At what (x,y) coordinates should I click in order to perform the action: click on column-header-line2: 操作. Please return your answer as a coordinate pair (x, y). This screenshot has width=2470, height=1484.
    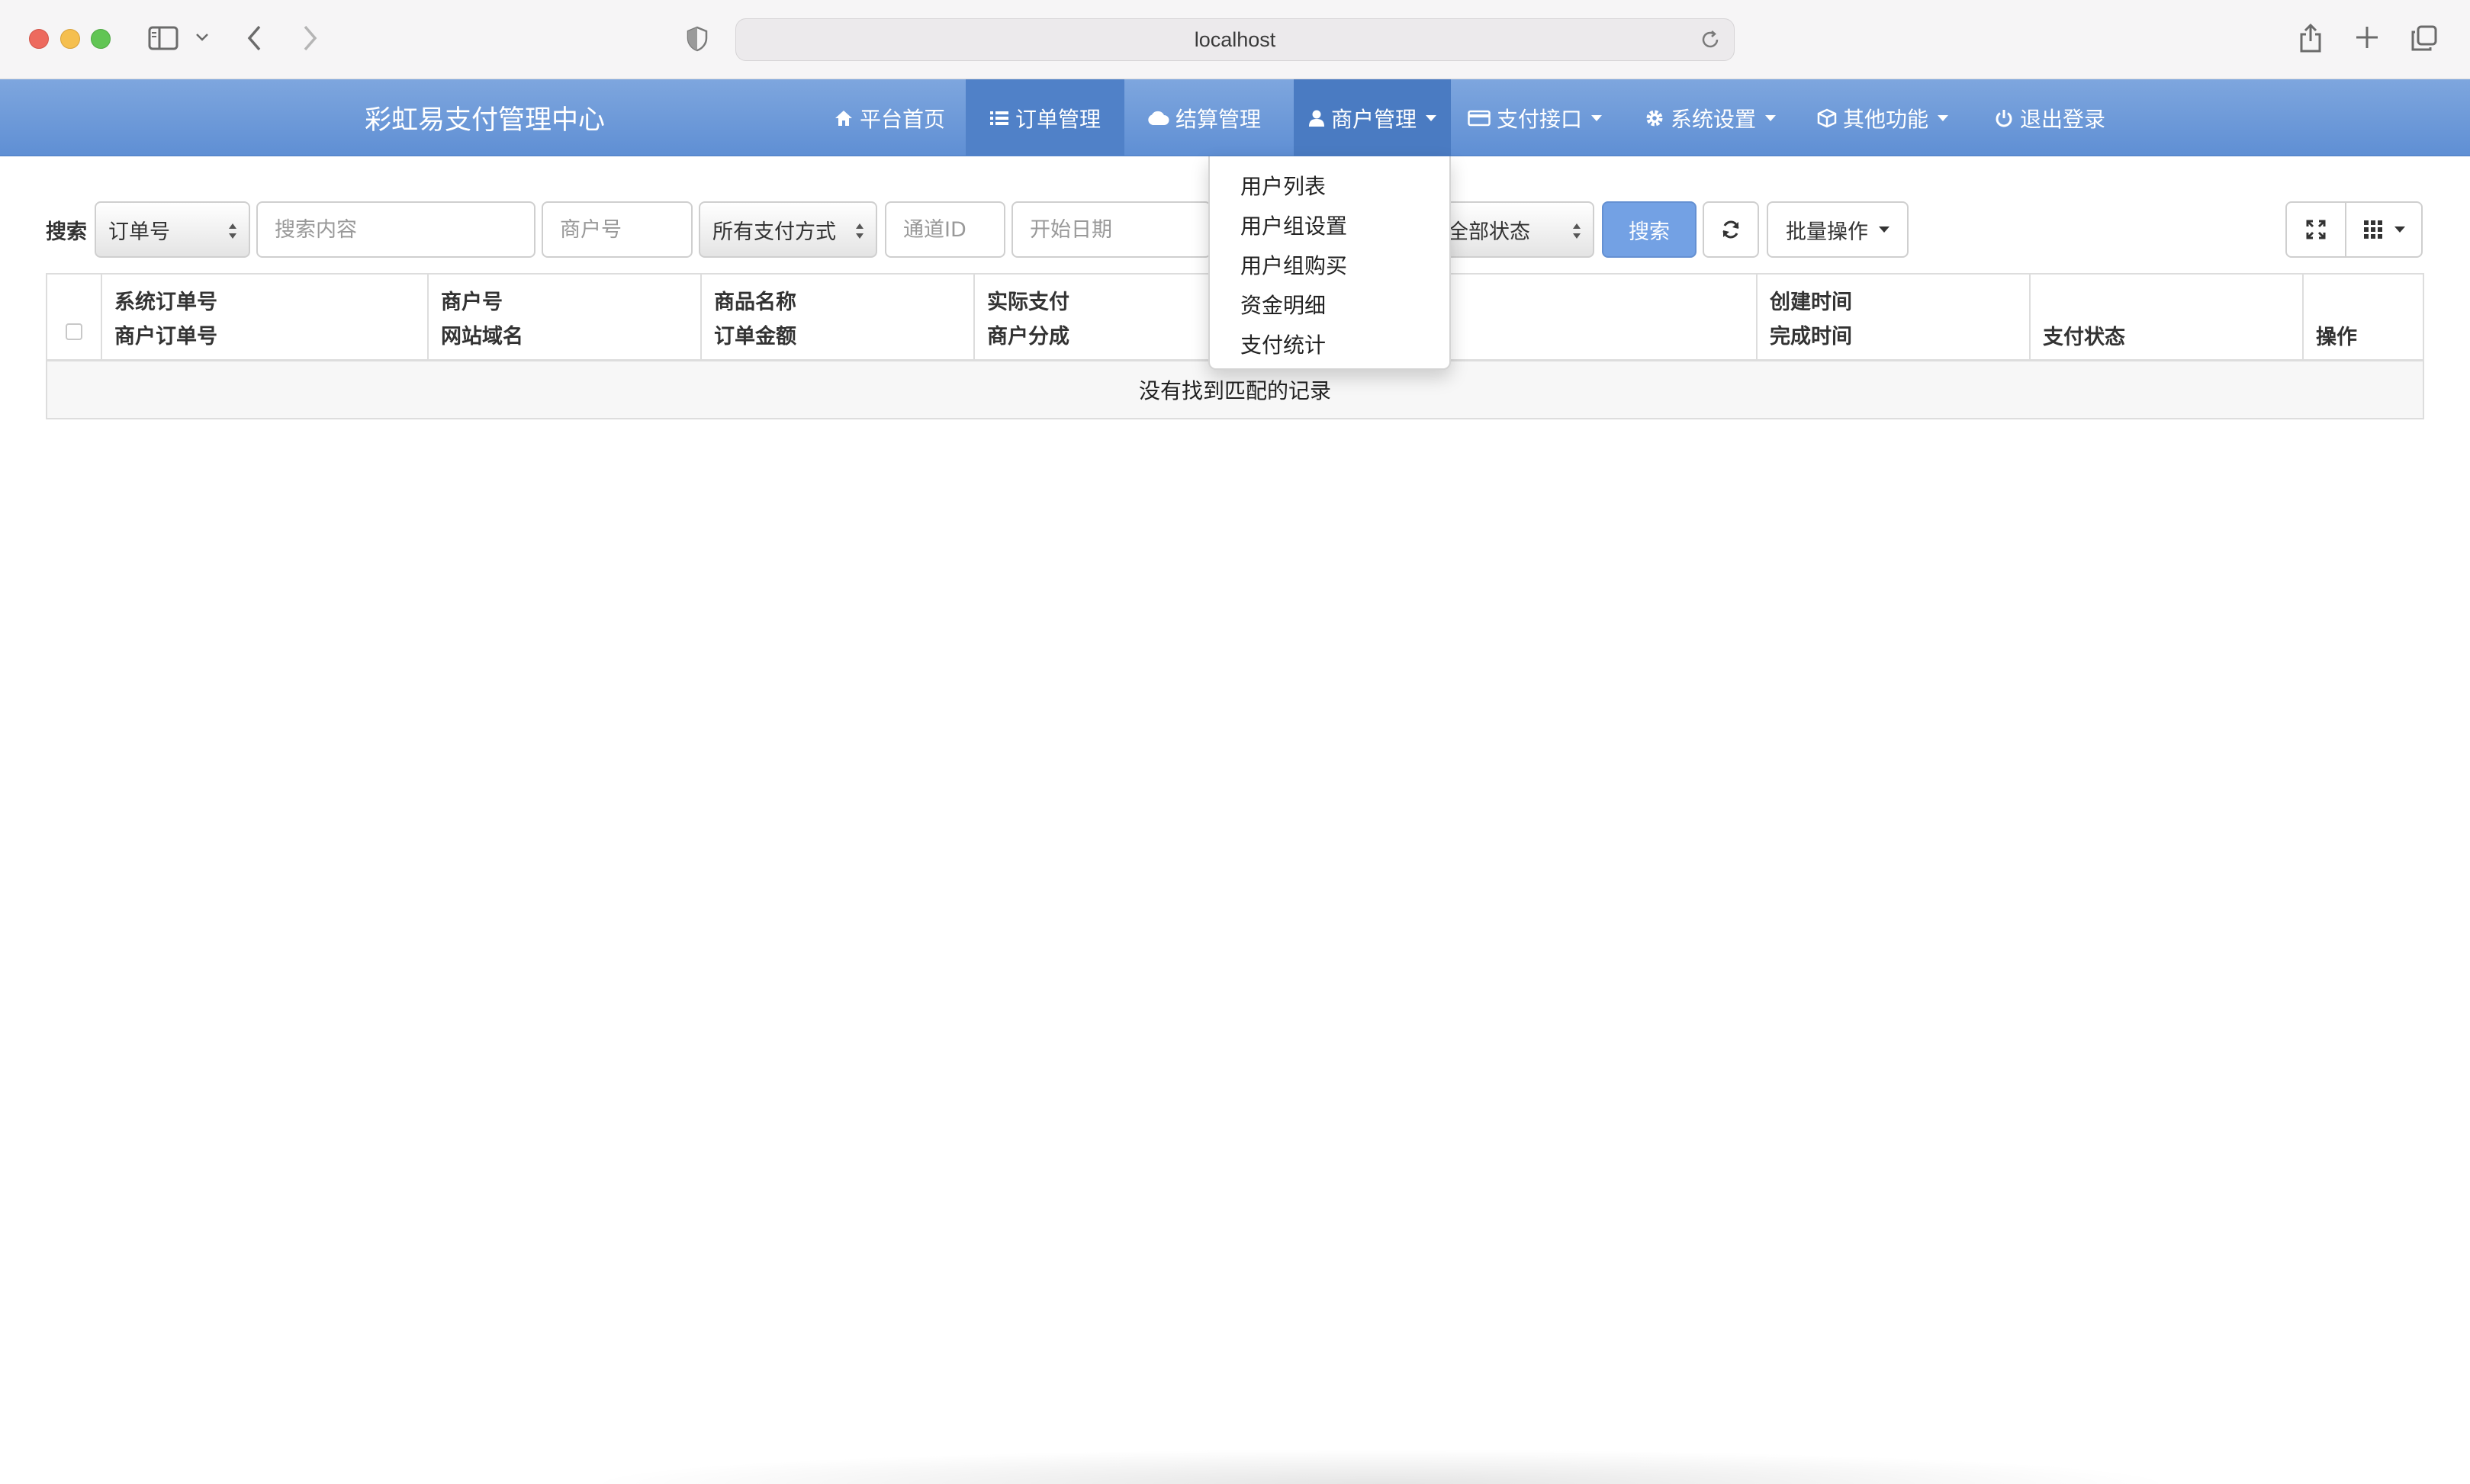
    Looking at the image, I should click on (2336, 337).